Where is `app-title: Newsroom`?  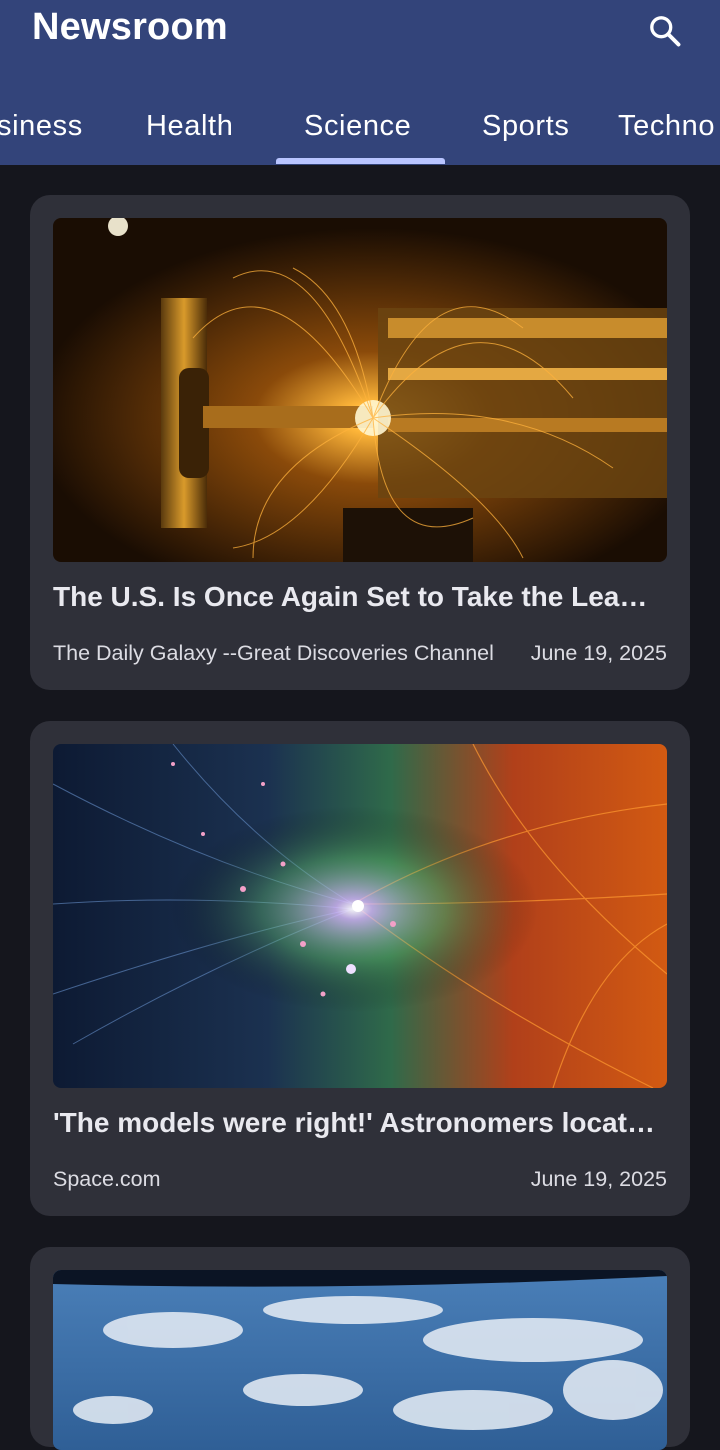 app-title: Newsroom is located at coordinates (130, 27).